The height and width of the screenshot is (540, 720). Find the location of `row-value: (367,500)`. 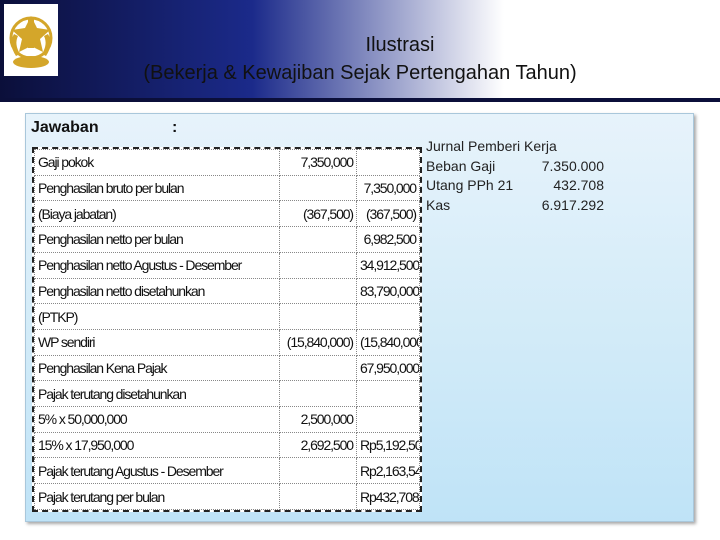

row-value: (367,500) is located at coordinates (318, 214).